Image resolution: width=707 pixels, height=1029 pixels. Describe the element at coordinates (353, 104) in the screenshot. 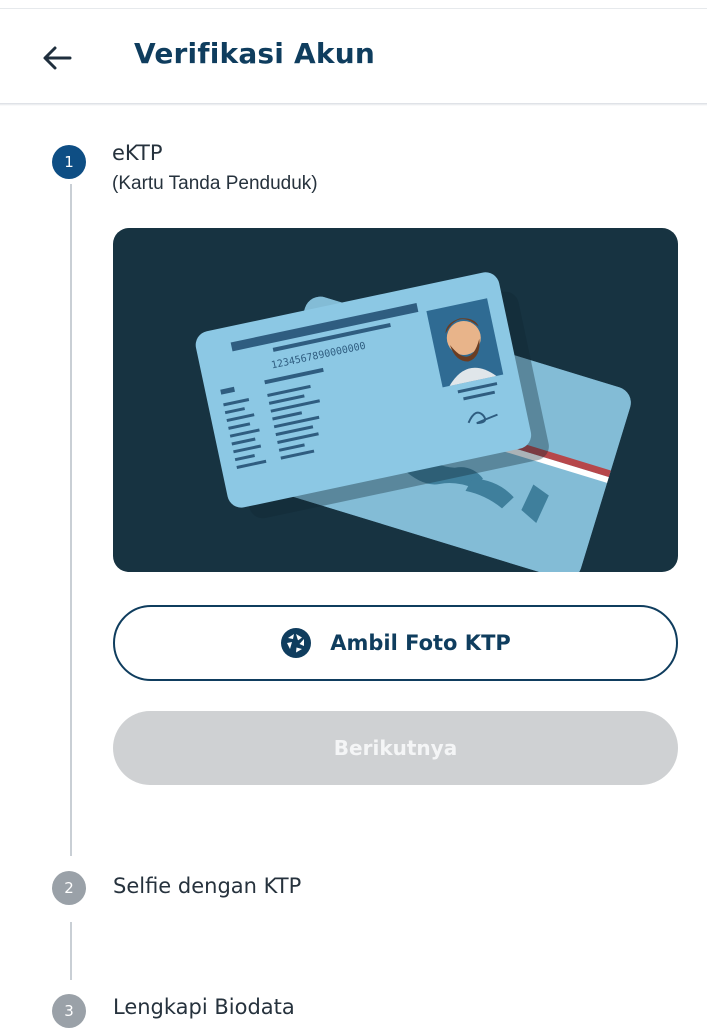

I see `header-shadow` at that location.